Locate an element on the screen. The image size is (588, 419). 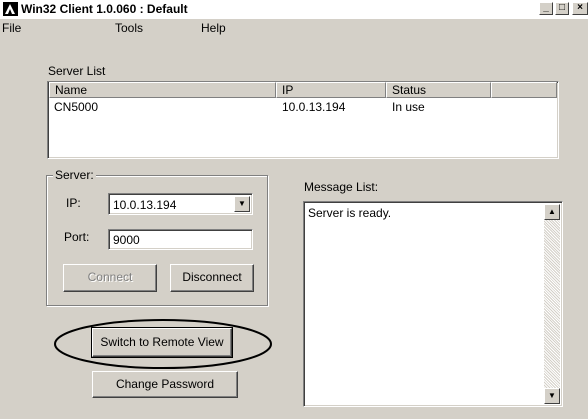
column-header-filler is located at coordinates (524, 90).